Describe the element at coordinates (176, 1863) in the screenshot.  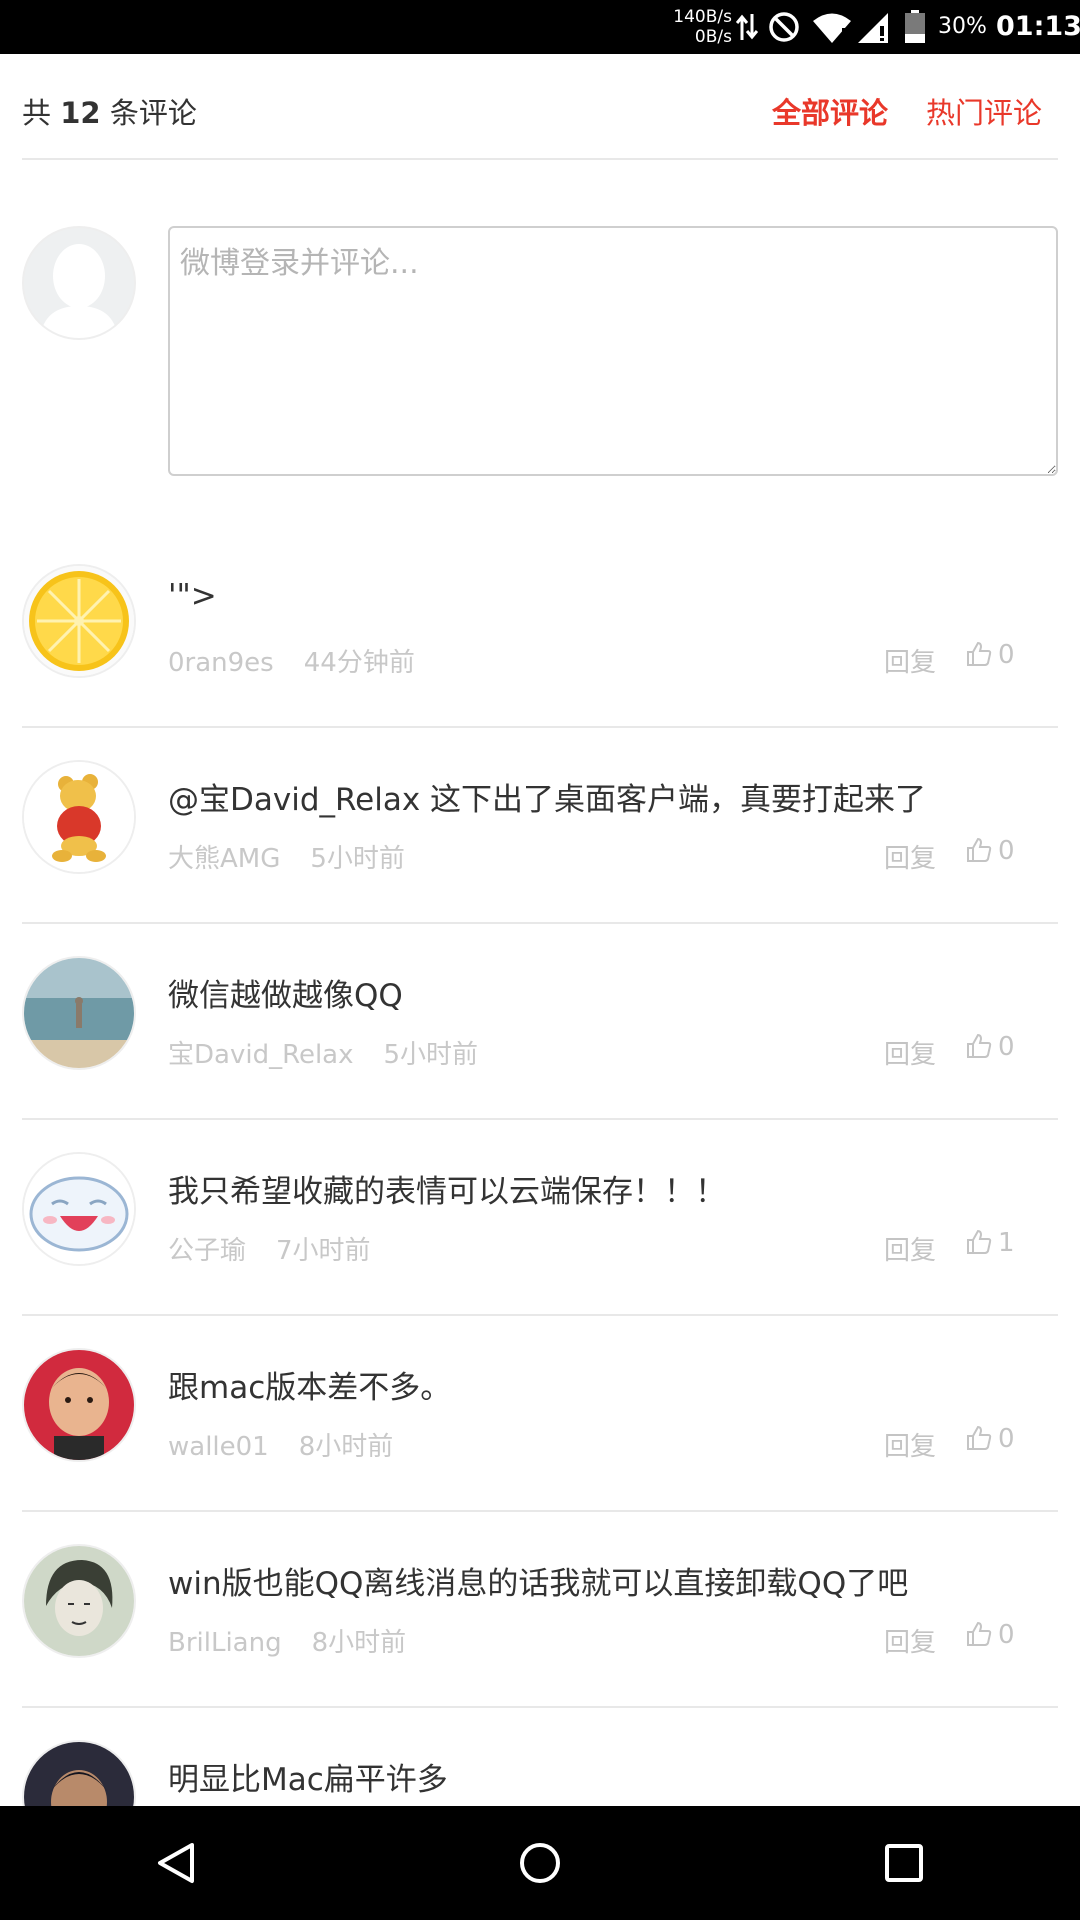
I see `back-icon` at that location.